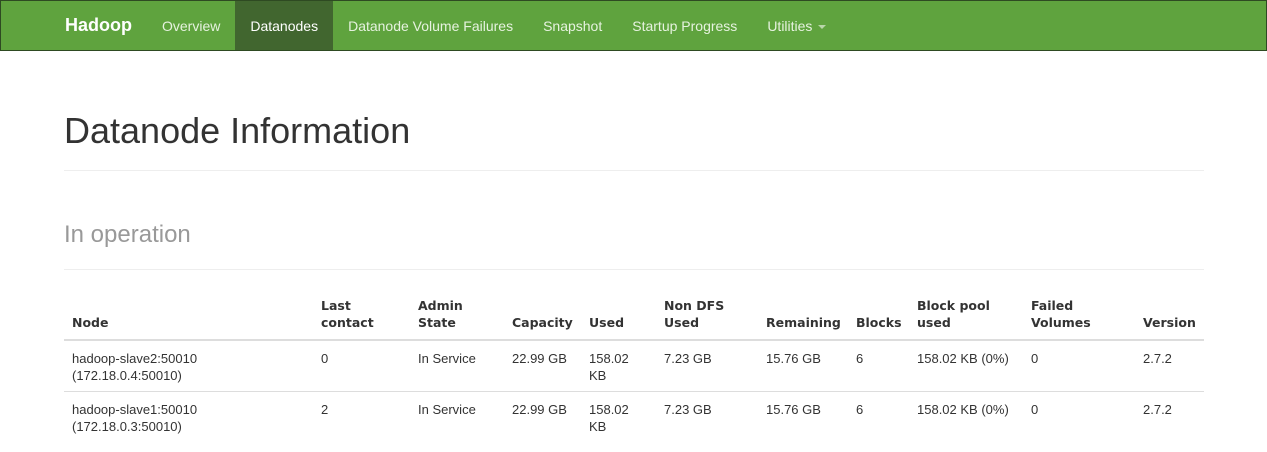 This screenshot has width=1267, height=452. I want to click on page-title: Datanode Information, so click(237, 130).